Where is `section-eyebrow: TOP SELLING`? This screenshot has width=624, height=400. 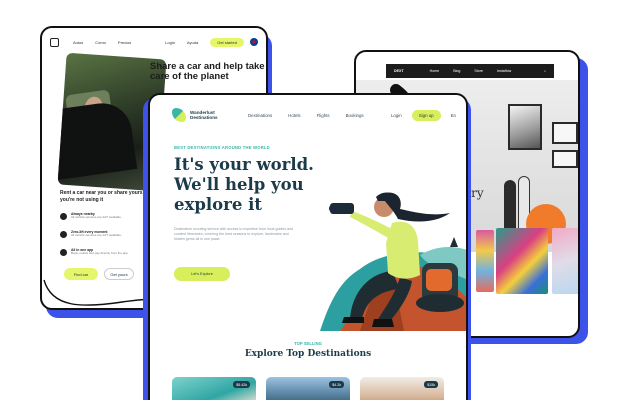 section-eyebrow: TOP SELLING is located at coordinates (308, 343).